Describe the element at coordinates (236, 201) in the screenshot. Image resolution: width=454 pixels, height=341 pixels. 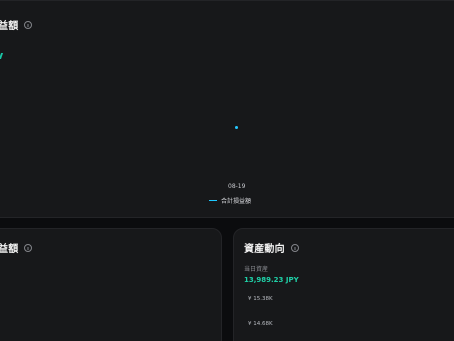
I see `legend-label: 合計損益額` at that location.